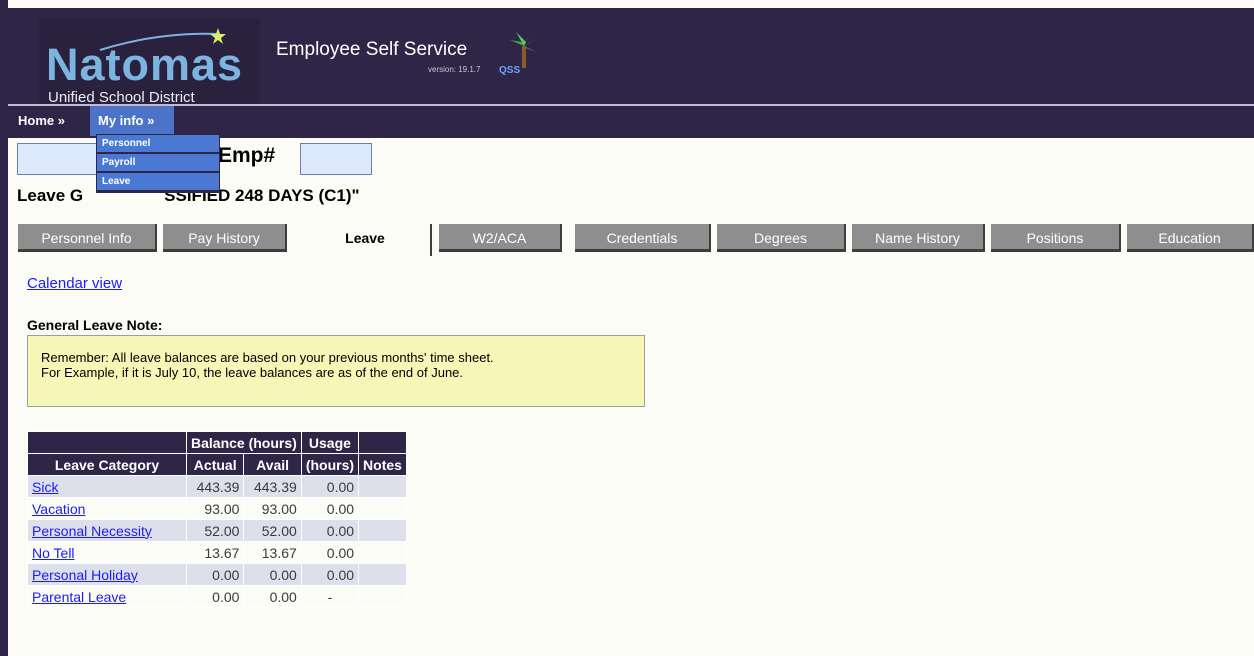 This screenshot has height=656, width=1254. I want to click on tab-positions: Positions, so click(1056, 238).